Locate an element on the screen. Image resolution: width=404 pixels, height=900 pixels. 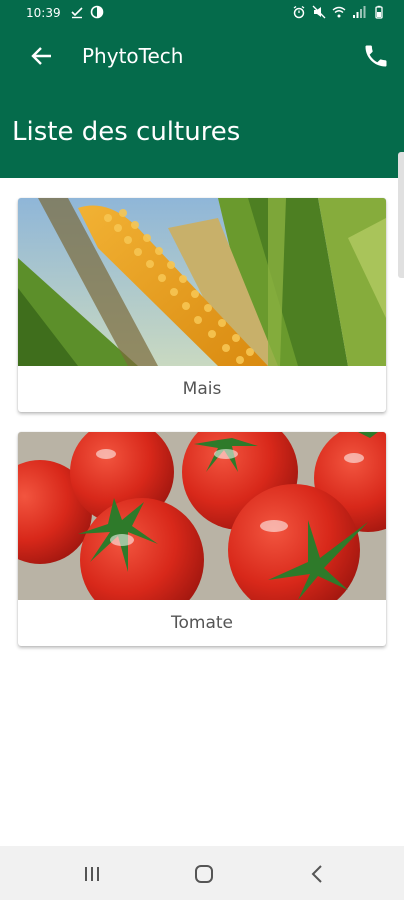
signal-icon is located at coordinates (359, 12).